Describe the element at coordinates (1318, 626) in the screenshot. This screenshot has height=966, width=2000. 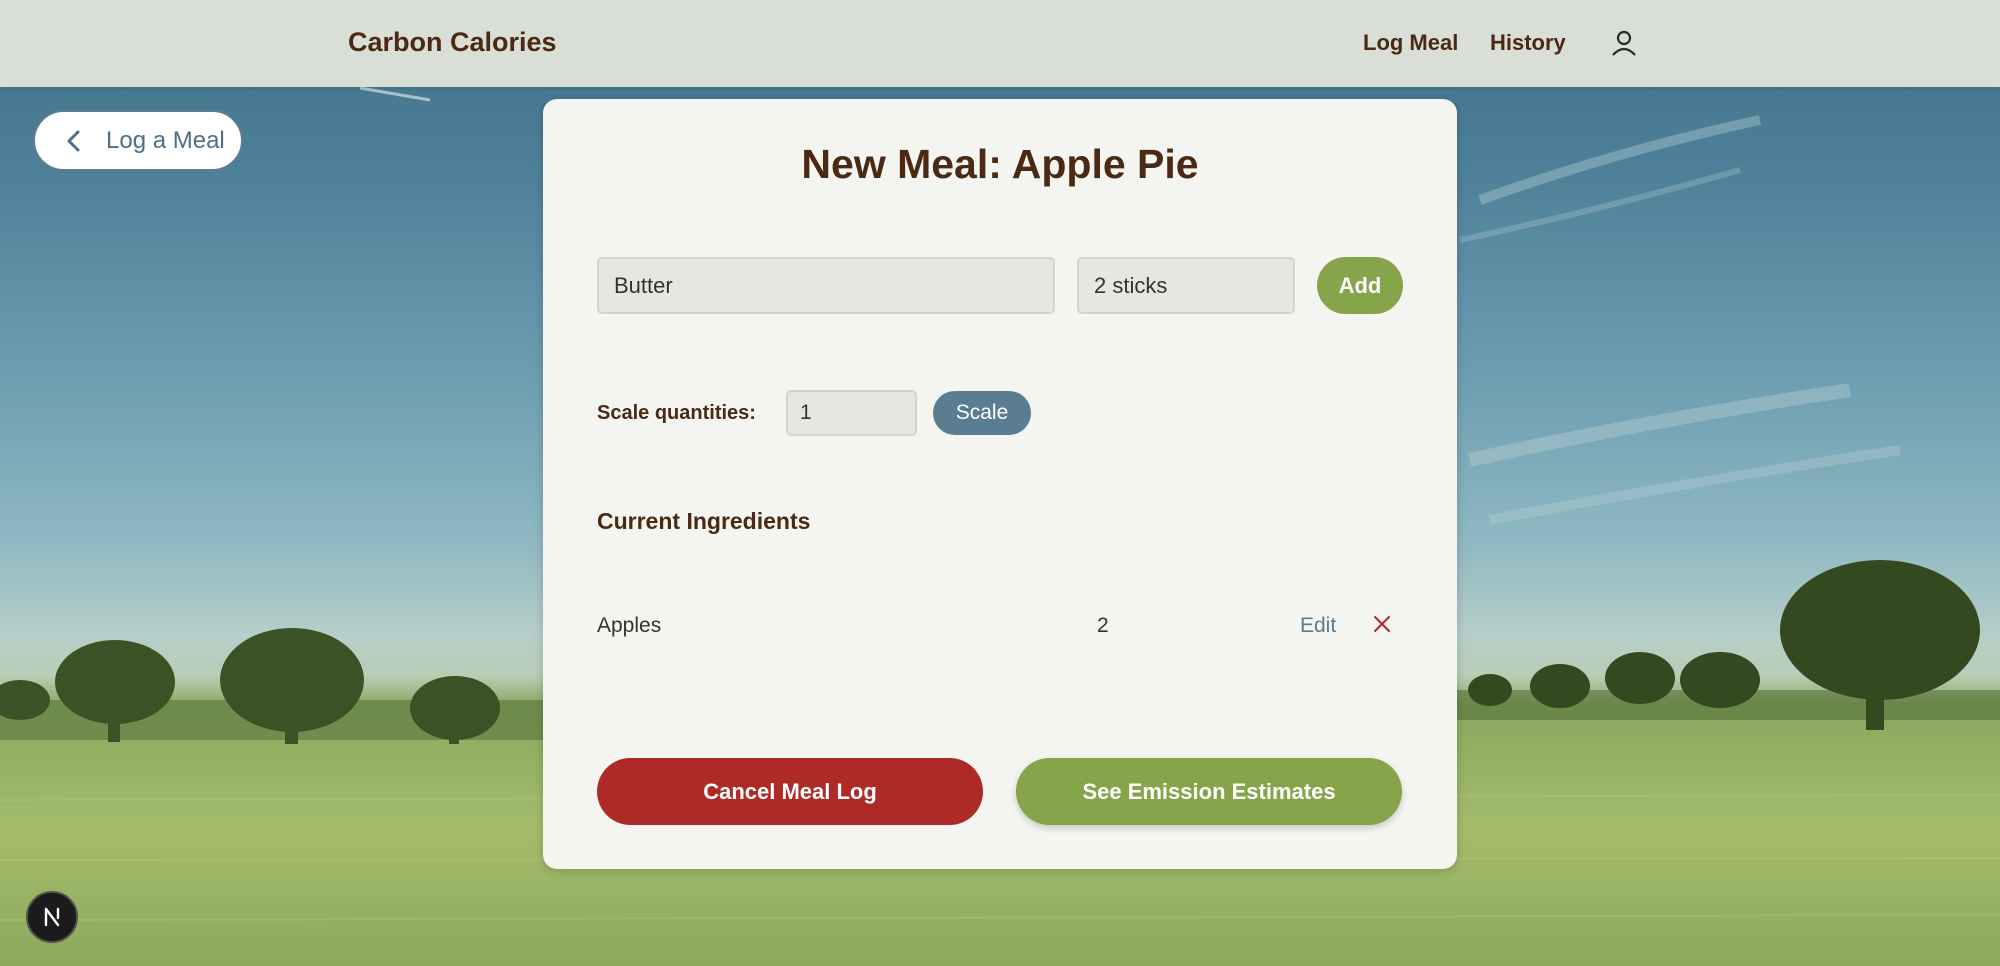
I see `edit-ingredient-button: Edit` at that location.